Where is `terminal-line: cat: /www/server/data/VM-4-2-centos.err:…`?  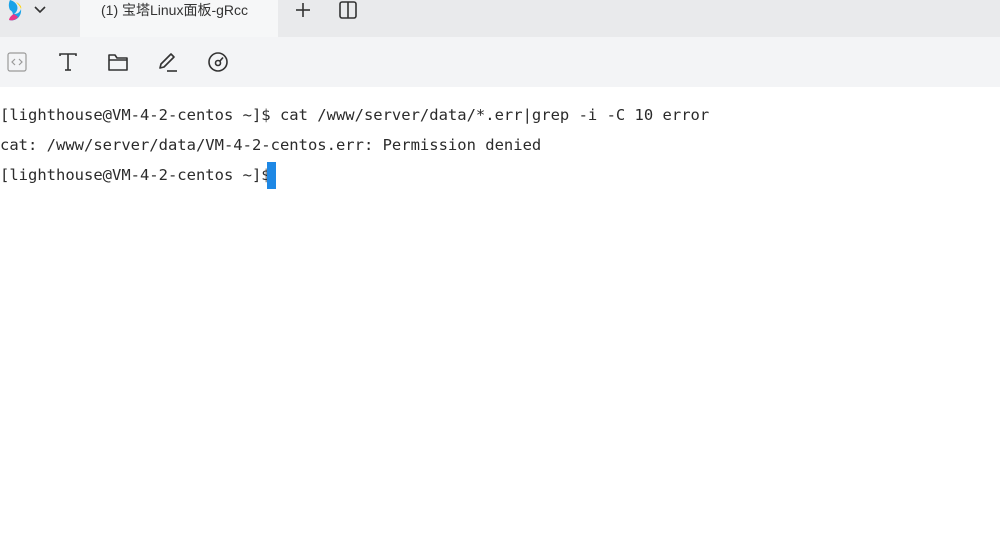
terminal-line: cat: /www/server/data/VM-4-2-centos.err:… is located at coordinates (271, 145).